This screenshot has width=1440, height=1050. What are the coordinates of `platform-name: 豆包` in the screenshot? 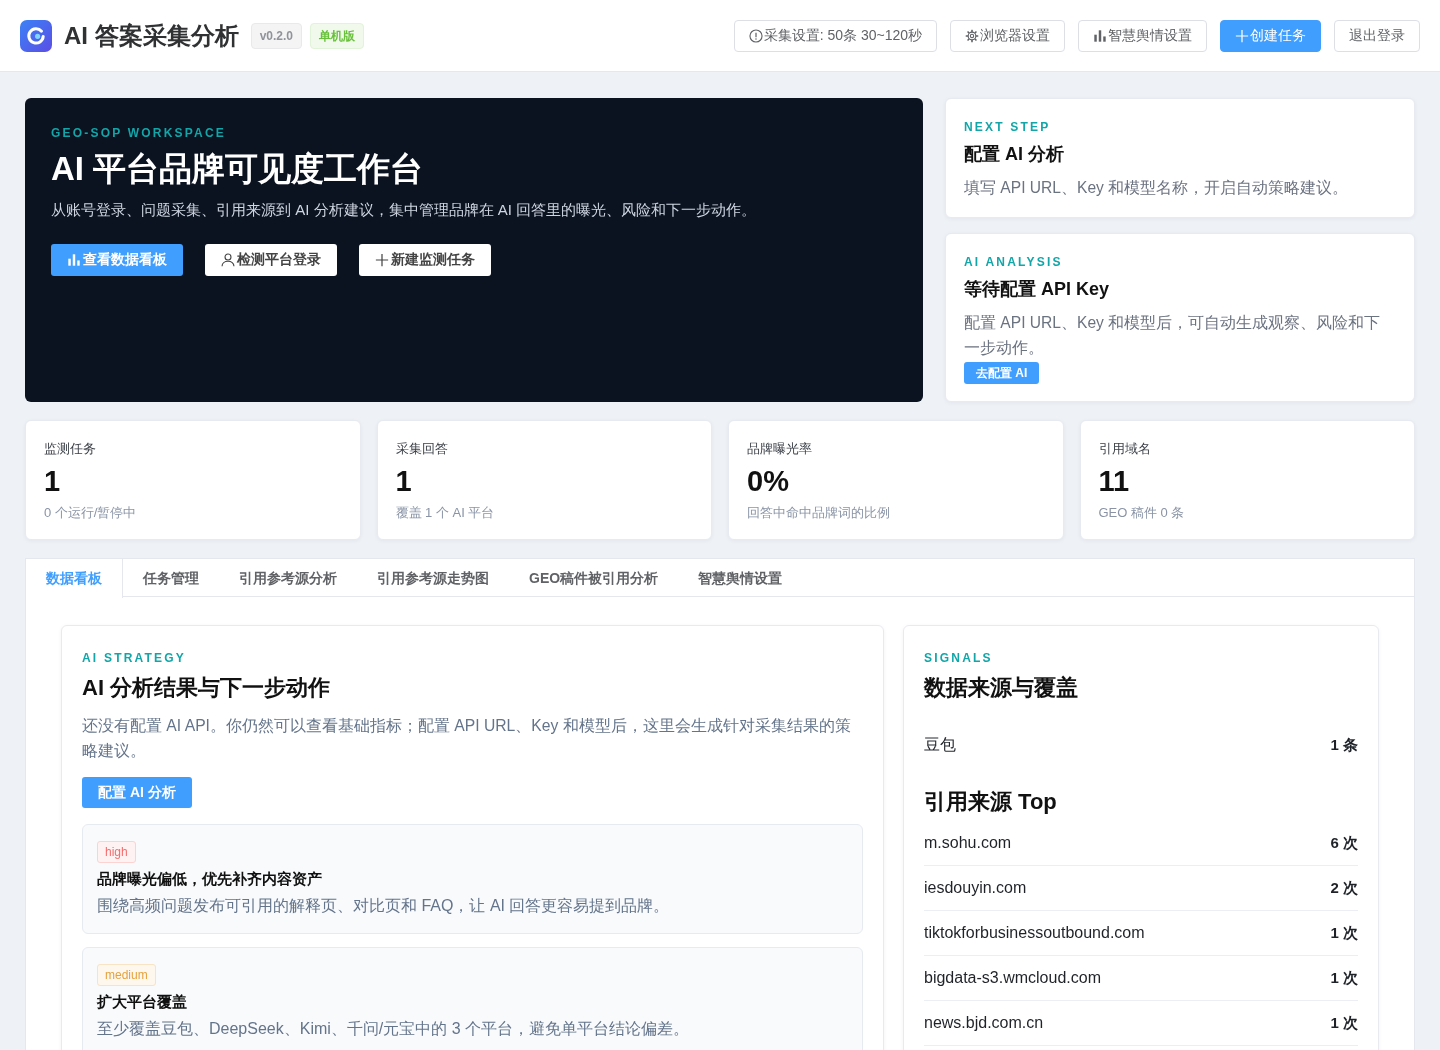 It's located at (940, 745).